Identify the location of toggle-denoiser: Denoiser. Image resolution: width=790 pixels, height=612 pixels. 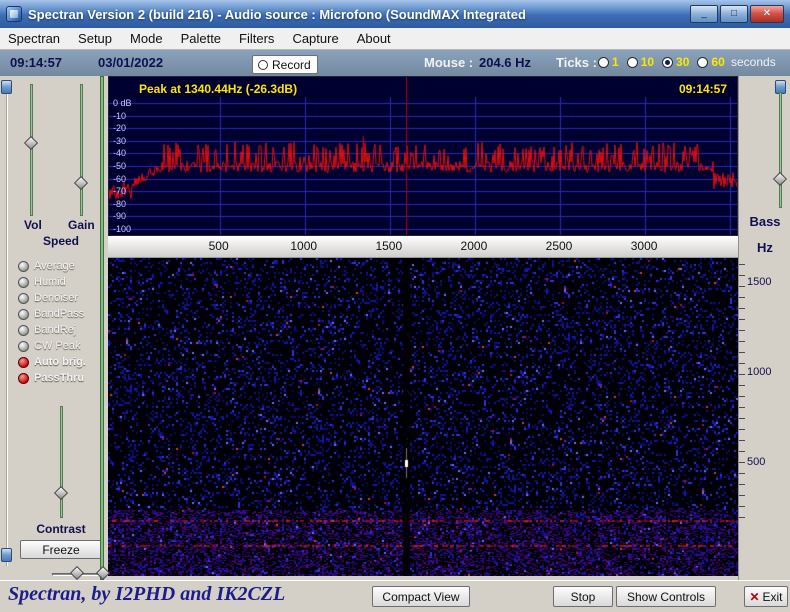
(62, 298).